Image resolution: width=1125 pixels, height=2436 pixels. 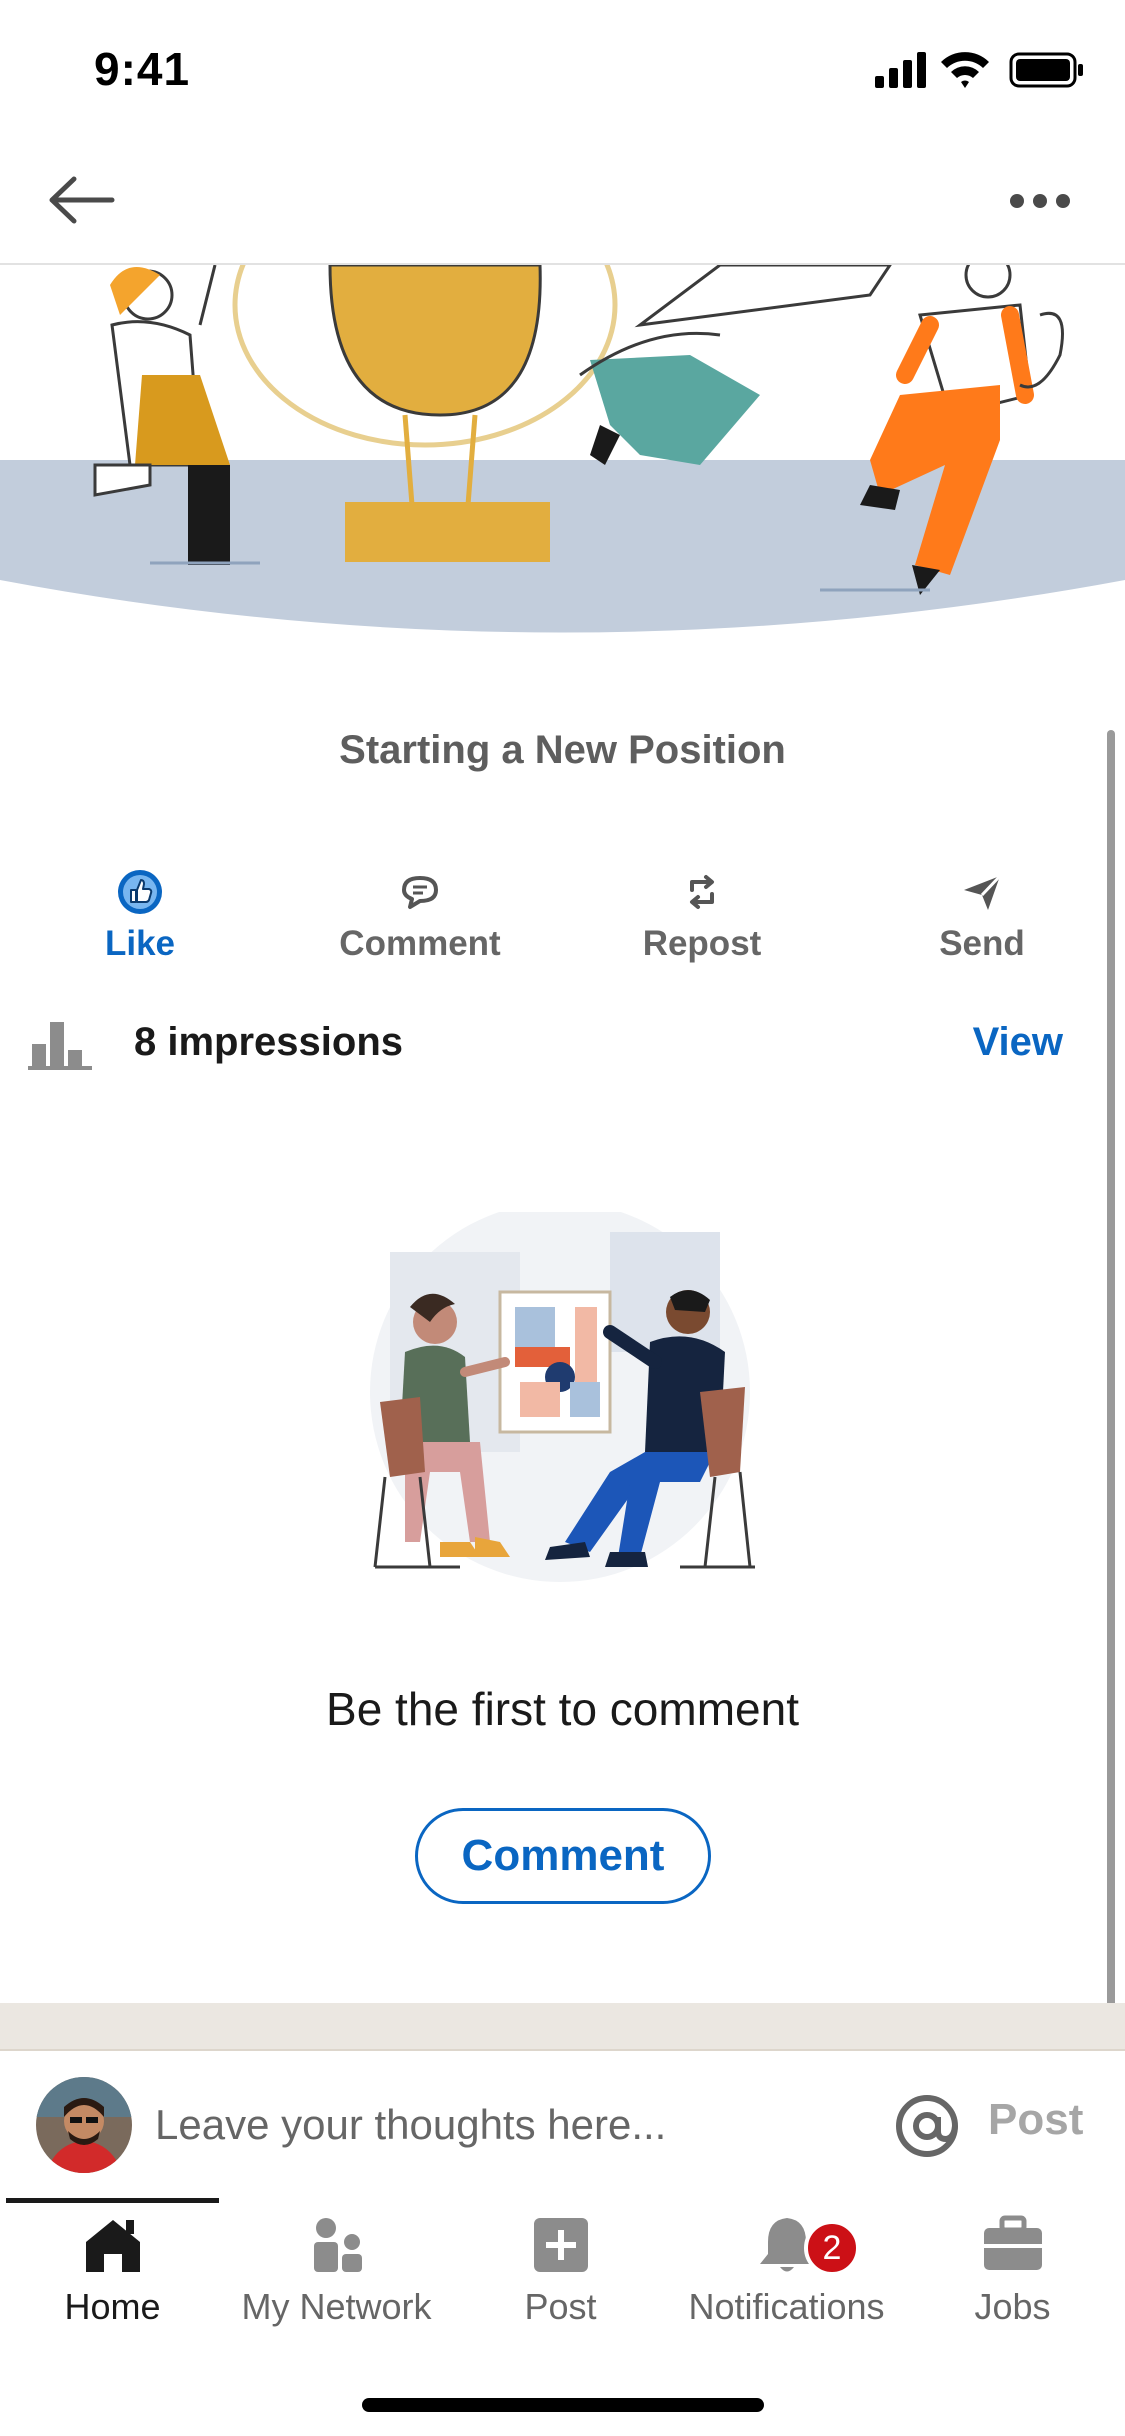 I want to click on network-icon, so click(x=337, y=2245).